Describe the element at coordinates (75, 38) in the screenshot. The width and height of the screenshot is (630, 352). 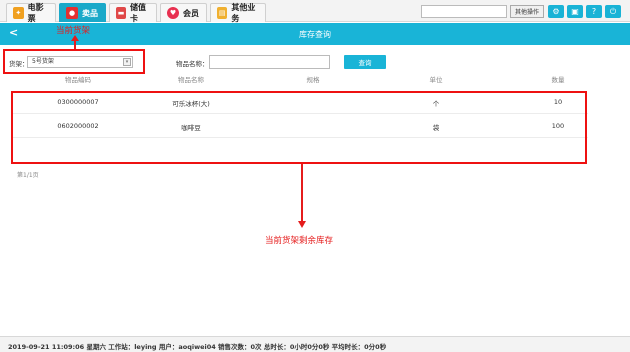
I see `arrow-up-icon` at that location.